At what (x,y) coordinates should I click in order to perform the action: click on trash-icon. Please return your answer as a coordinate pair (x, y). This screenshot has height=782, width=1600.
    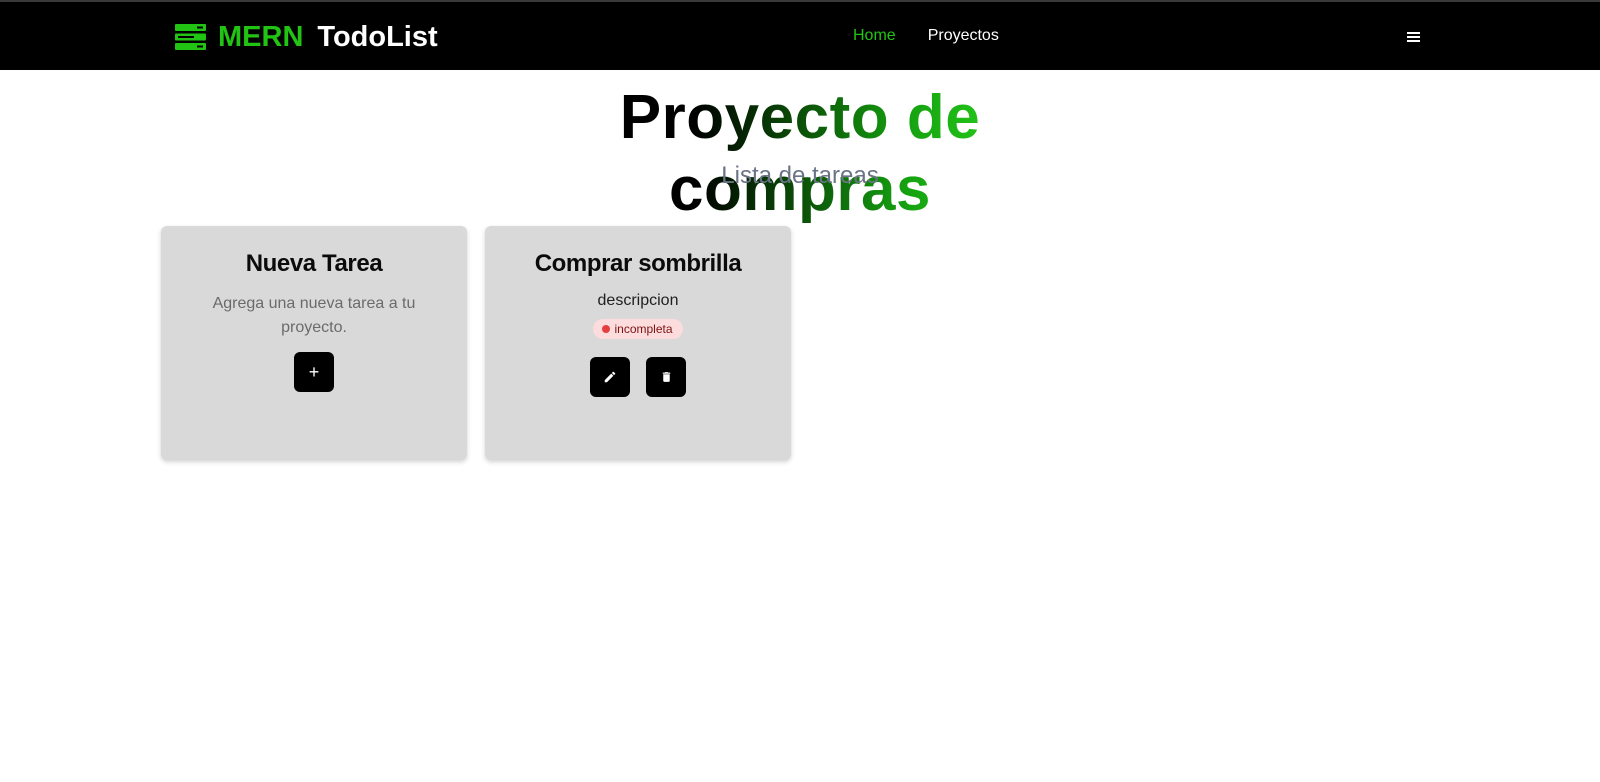
    Looking at the image, I should click on (666, 377).